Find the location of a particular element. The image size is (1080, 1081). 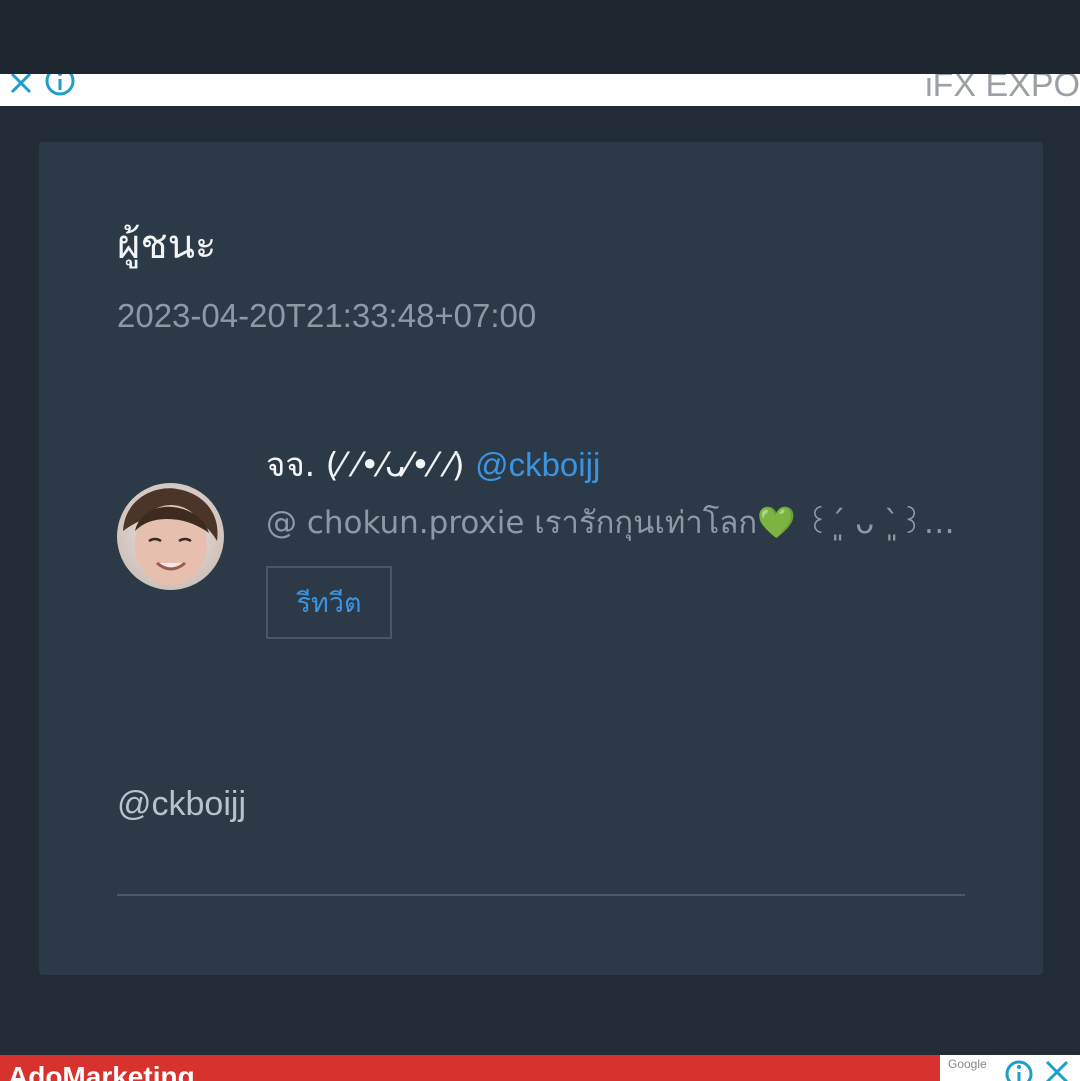

avatar is located at coordinates (170, 536).